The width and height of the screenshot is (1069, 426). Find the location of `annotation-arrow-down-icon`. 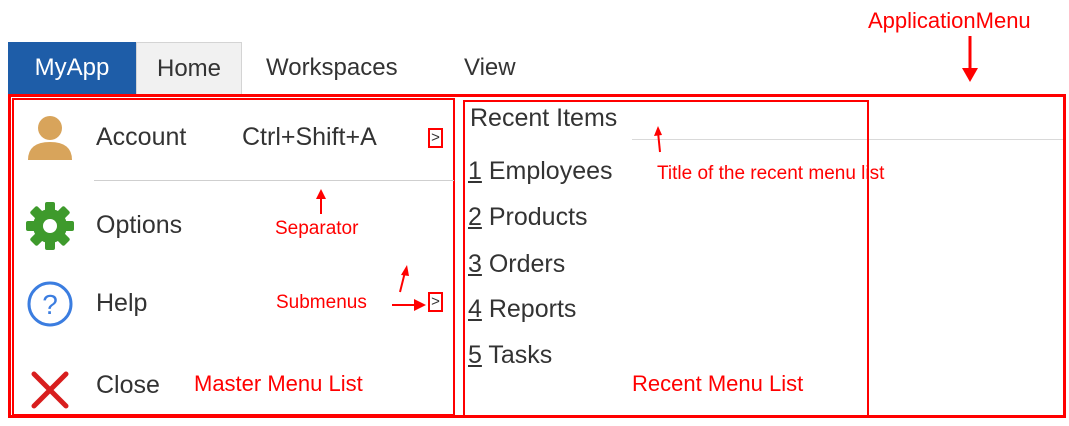

annotation-arrow-down-icon is located at coordinates (970, 59).